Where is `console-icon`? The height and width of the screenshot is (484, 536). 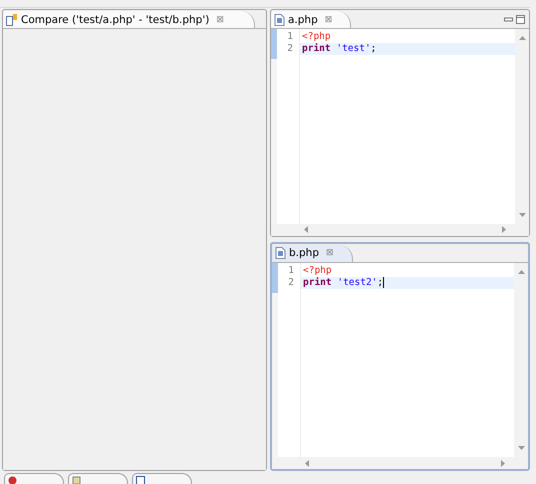 console-icon is located at coordinates (140, 480).